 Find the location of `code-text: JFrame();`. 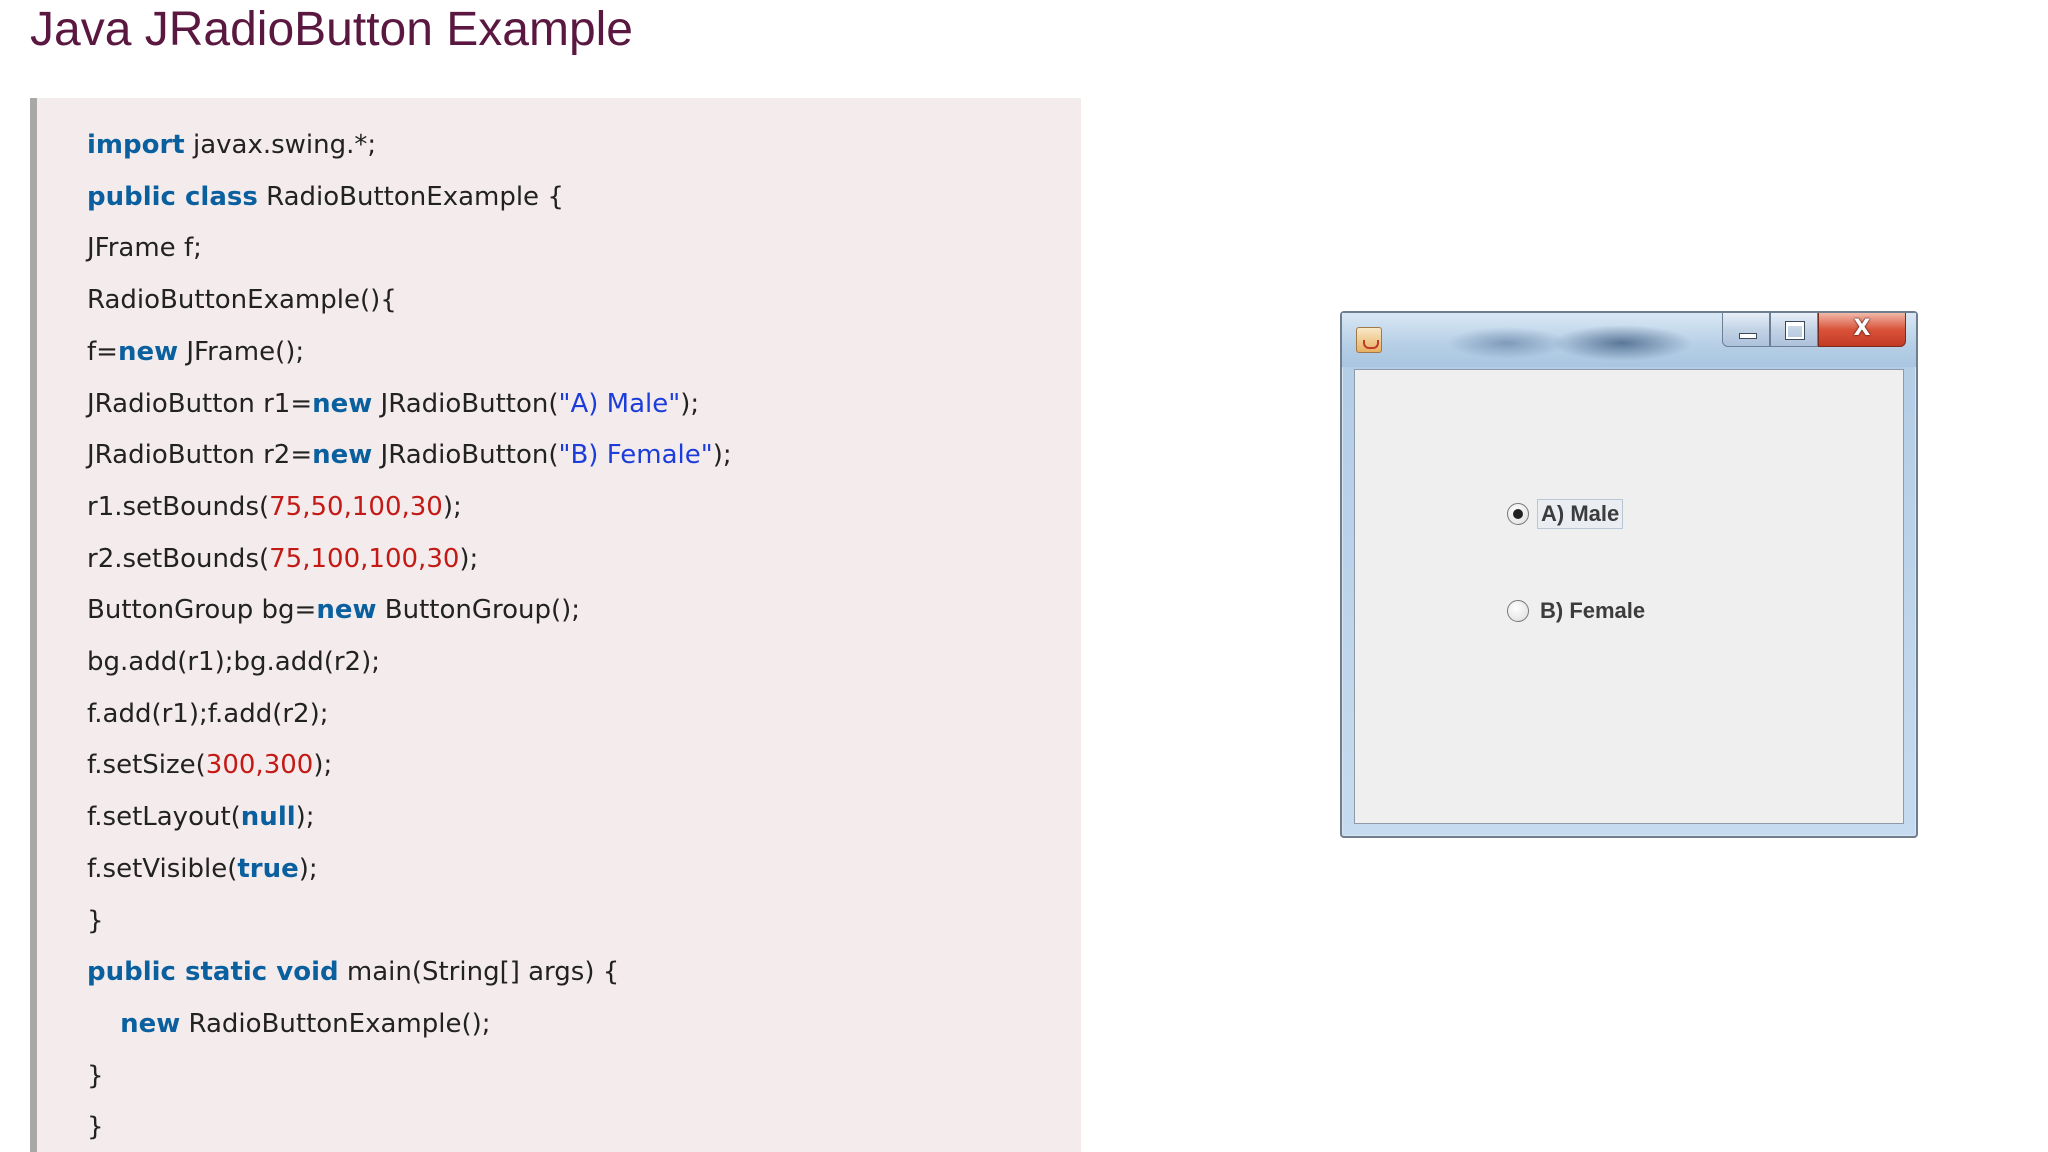

code-text: JFrame(); is located at coordinates (241, 351).